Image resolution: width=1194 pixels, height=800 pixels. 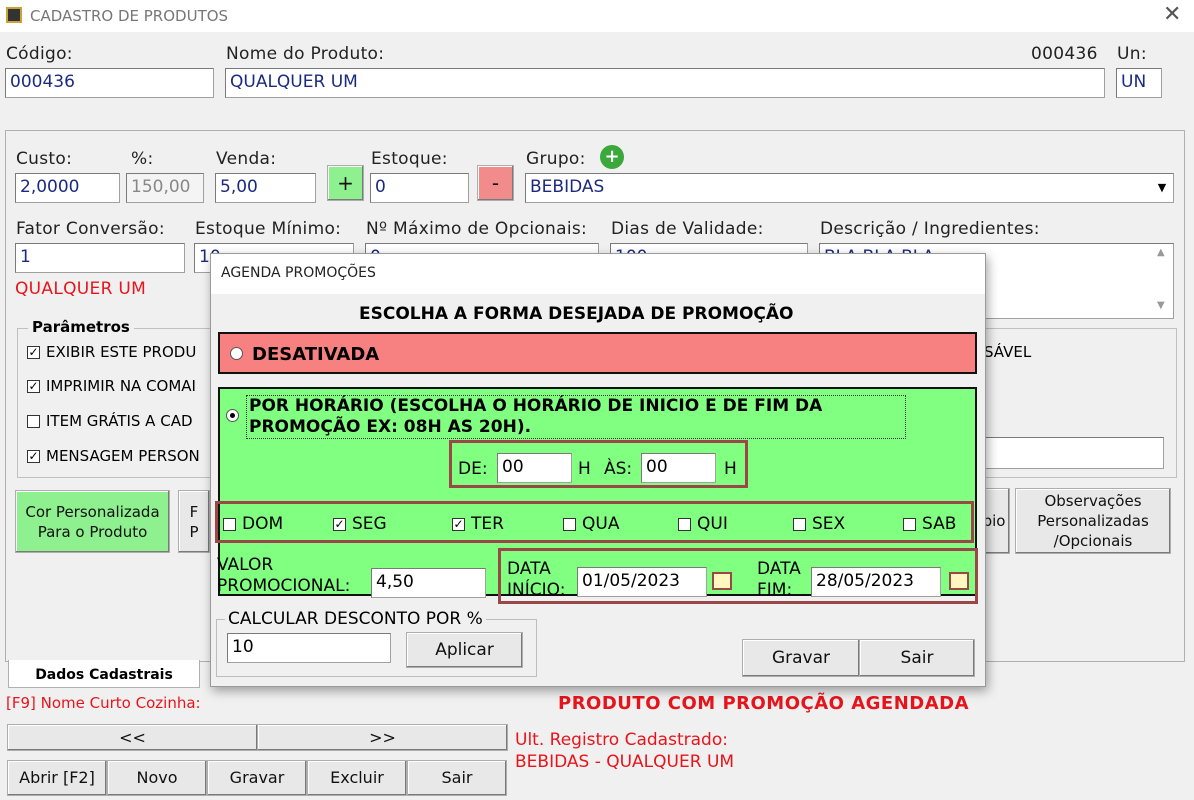 I want to click on group-select: BEBIDAS, so click(x=849, y=188).